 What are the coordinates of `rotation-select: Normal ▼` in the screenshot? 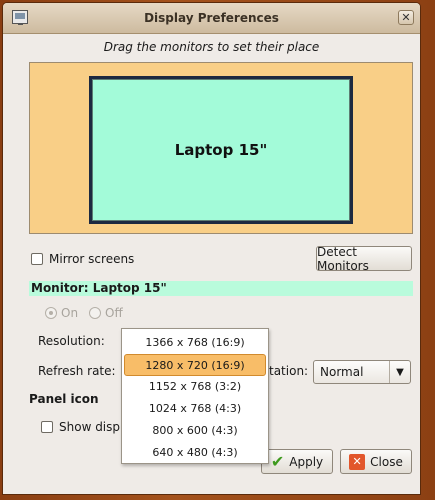 It's located at (362, 372).